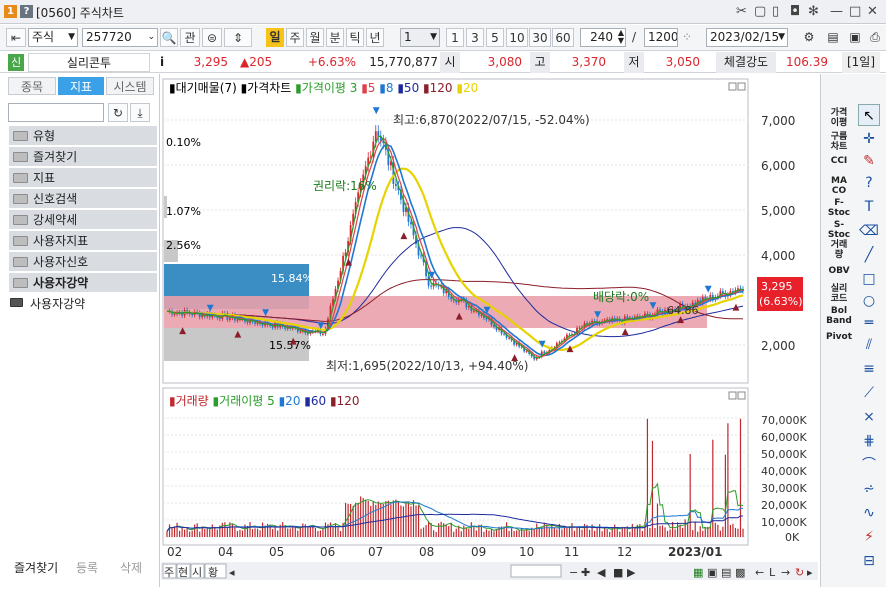 The height and width of the screenshot is (590, 886). Describe the element at coordinates (869, 255) in the screenshot. I see `trendline-icon: ╱` at that location.